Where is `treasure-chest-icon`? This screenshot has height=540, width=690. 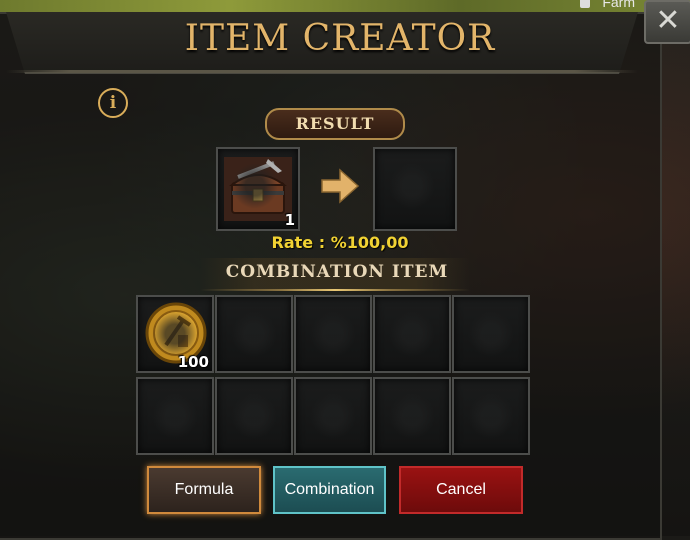 treasure-chest-icon is located at coordinates (258, 189).